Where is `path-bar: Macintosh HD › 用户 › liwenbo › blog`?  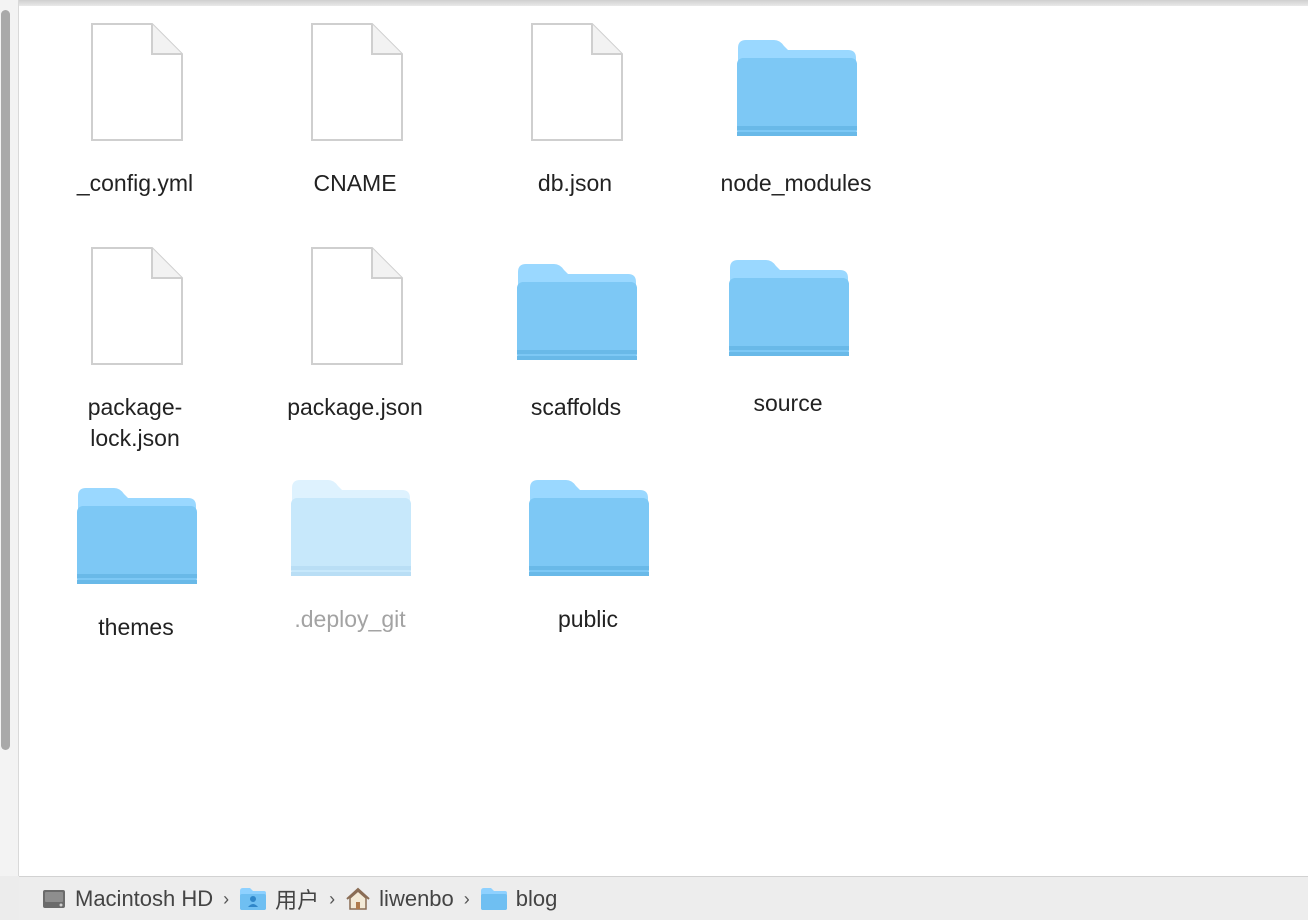
path-bar: Macintosh HD › 用户 › liwenbo › blog is located at coordinates (663, 898).